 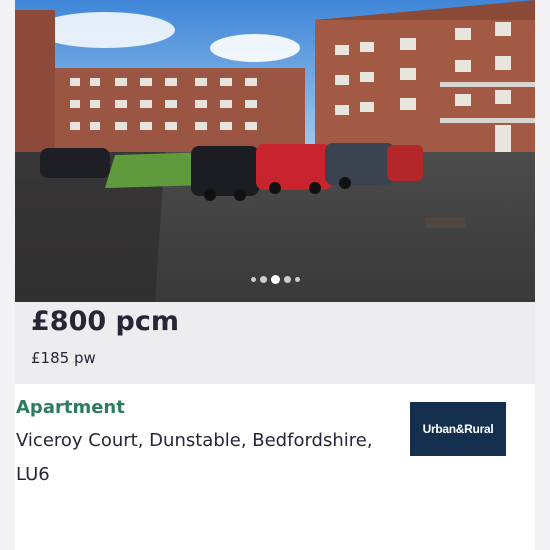 What do you see at coordinates (70, 407) in the screenshot?
I see `property-type: Apartment` at bounding box center [70, 407].